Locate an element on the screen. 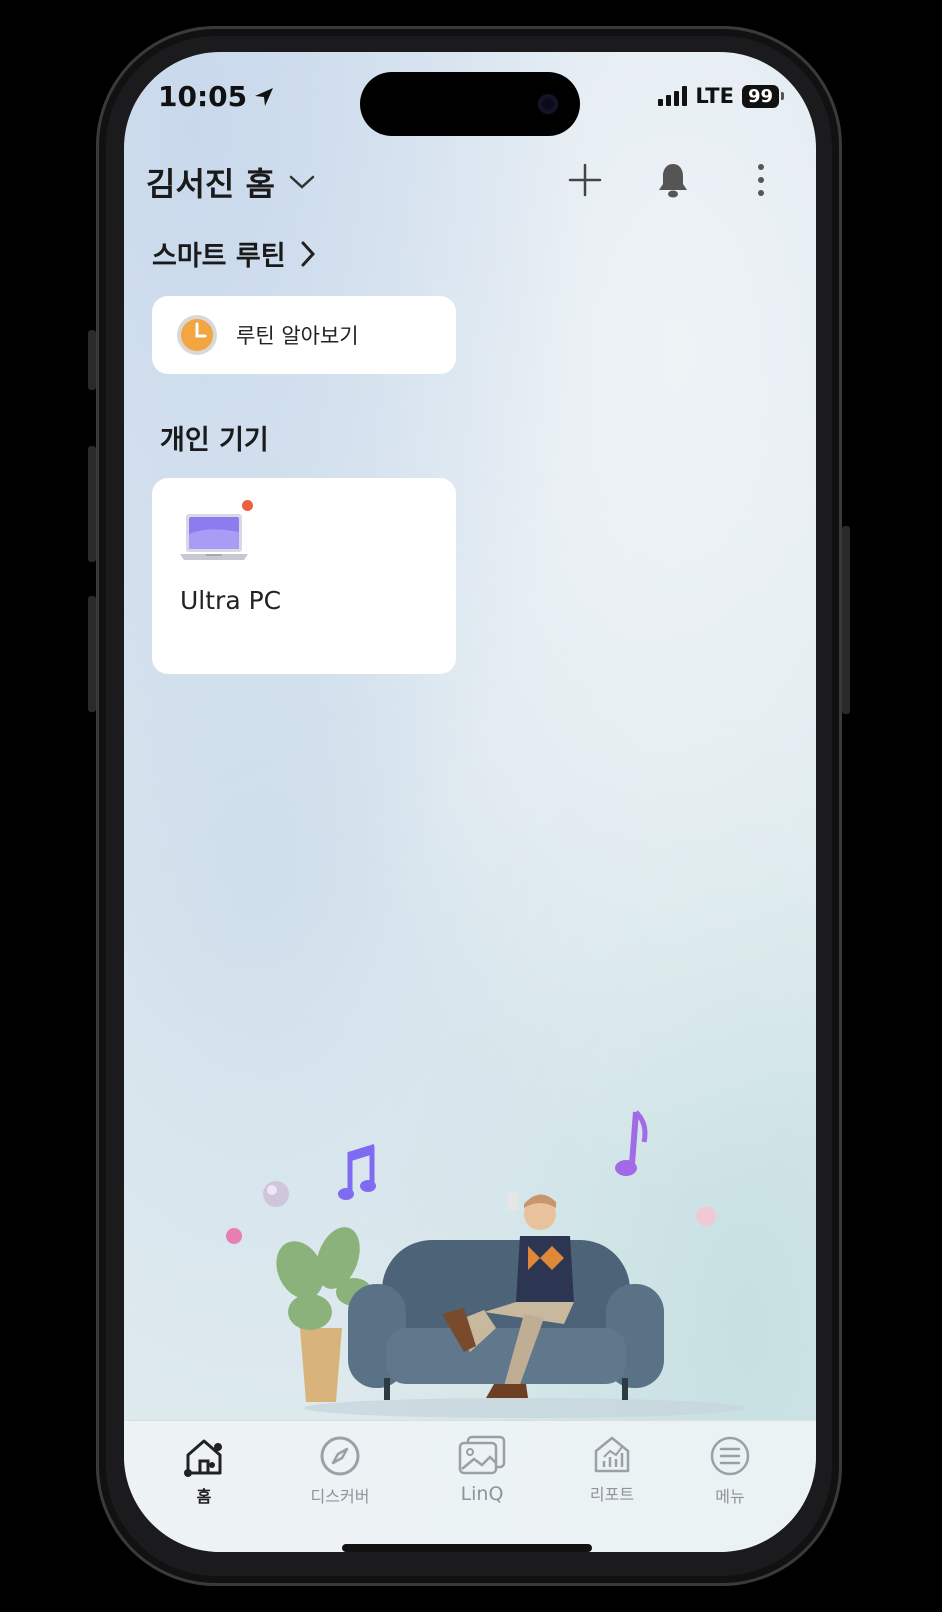 This screenshot has height=1612, width=942. routine-card-label: 루틴 알아보기 is located at coordinates (297, 336).